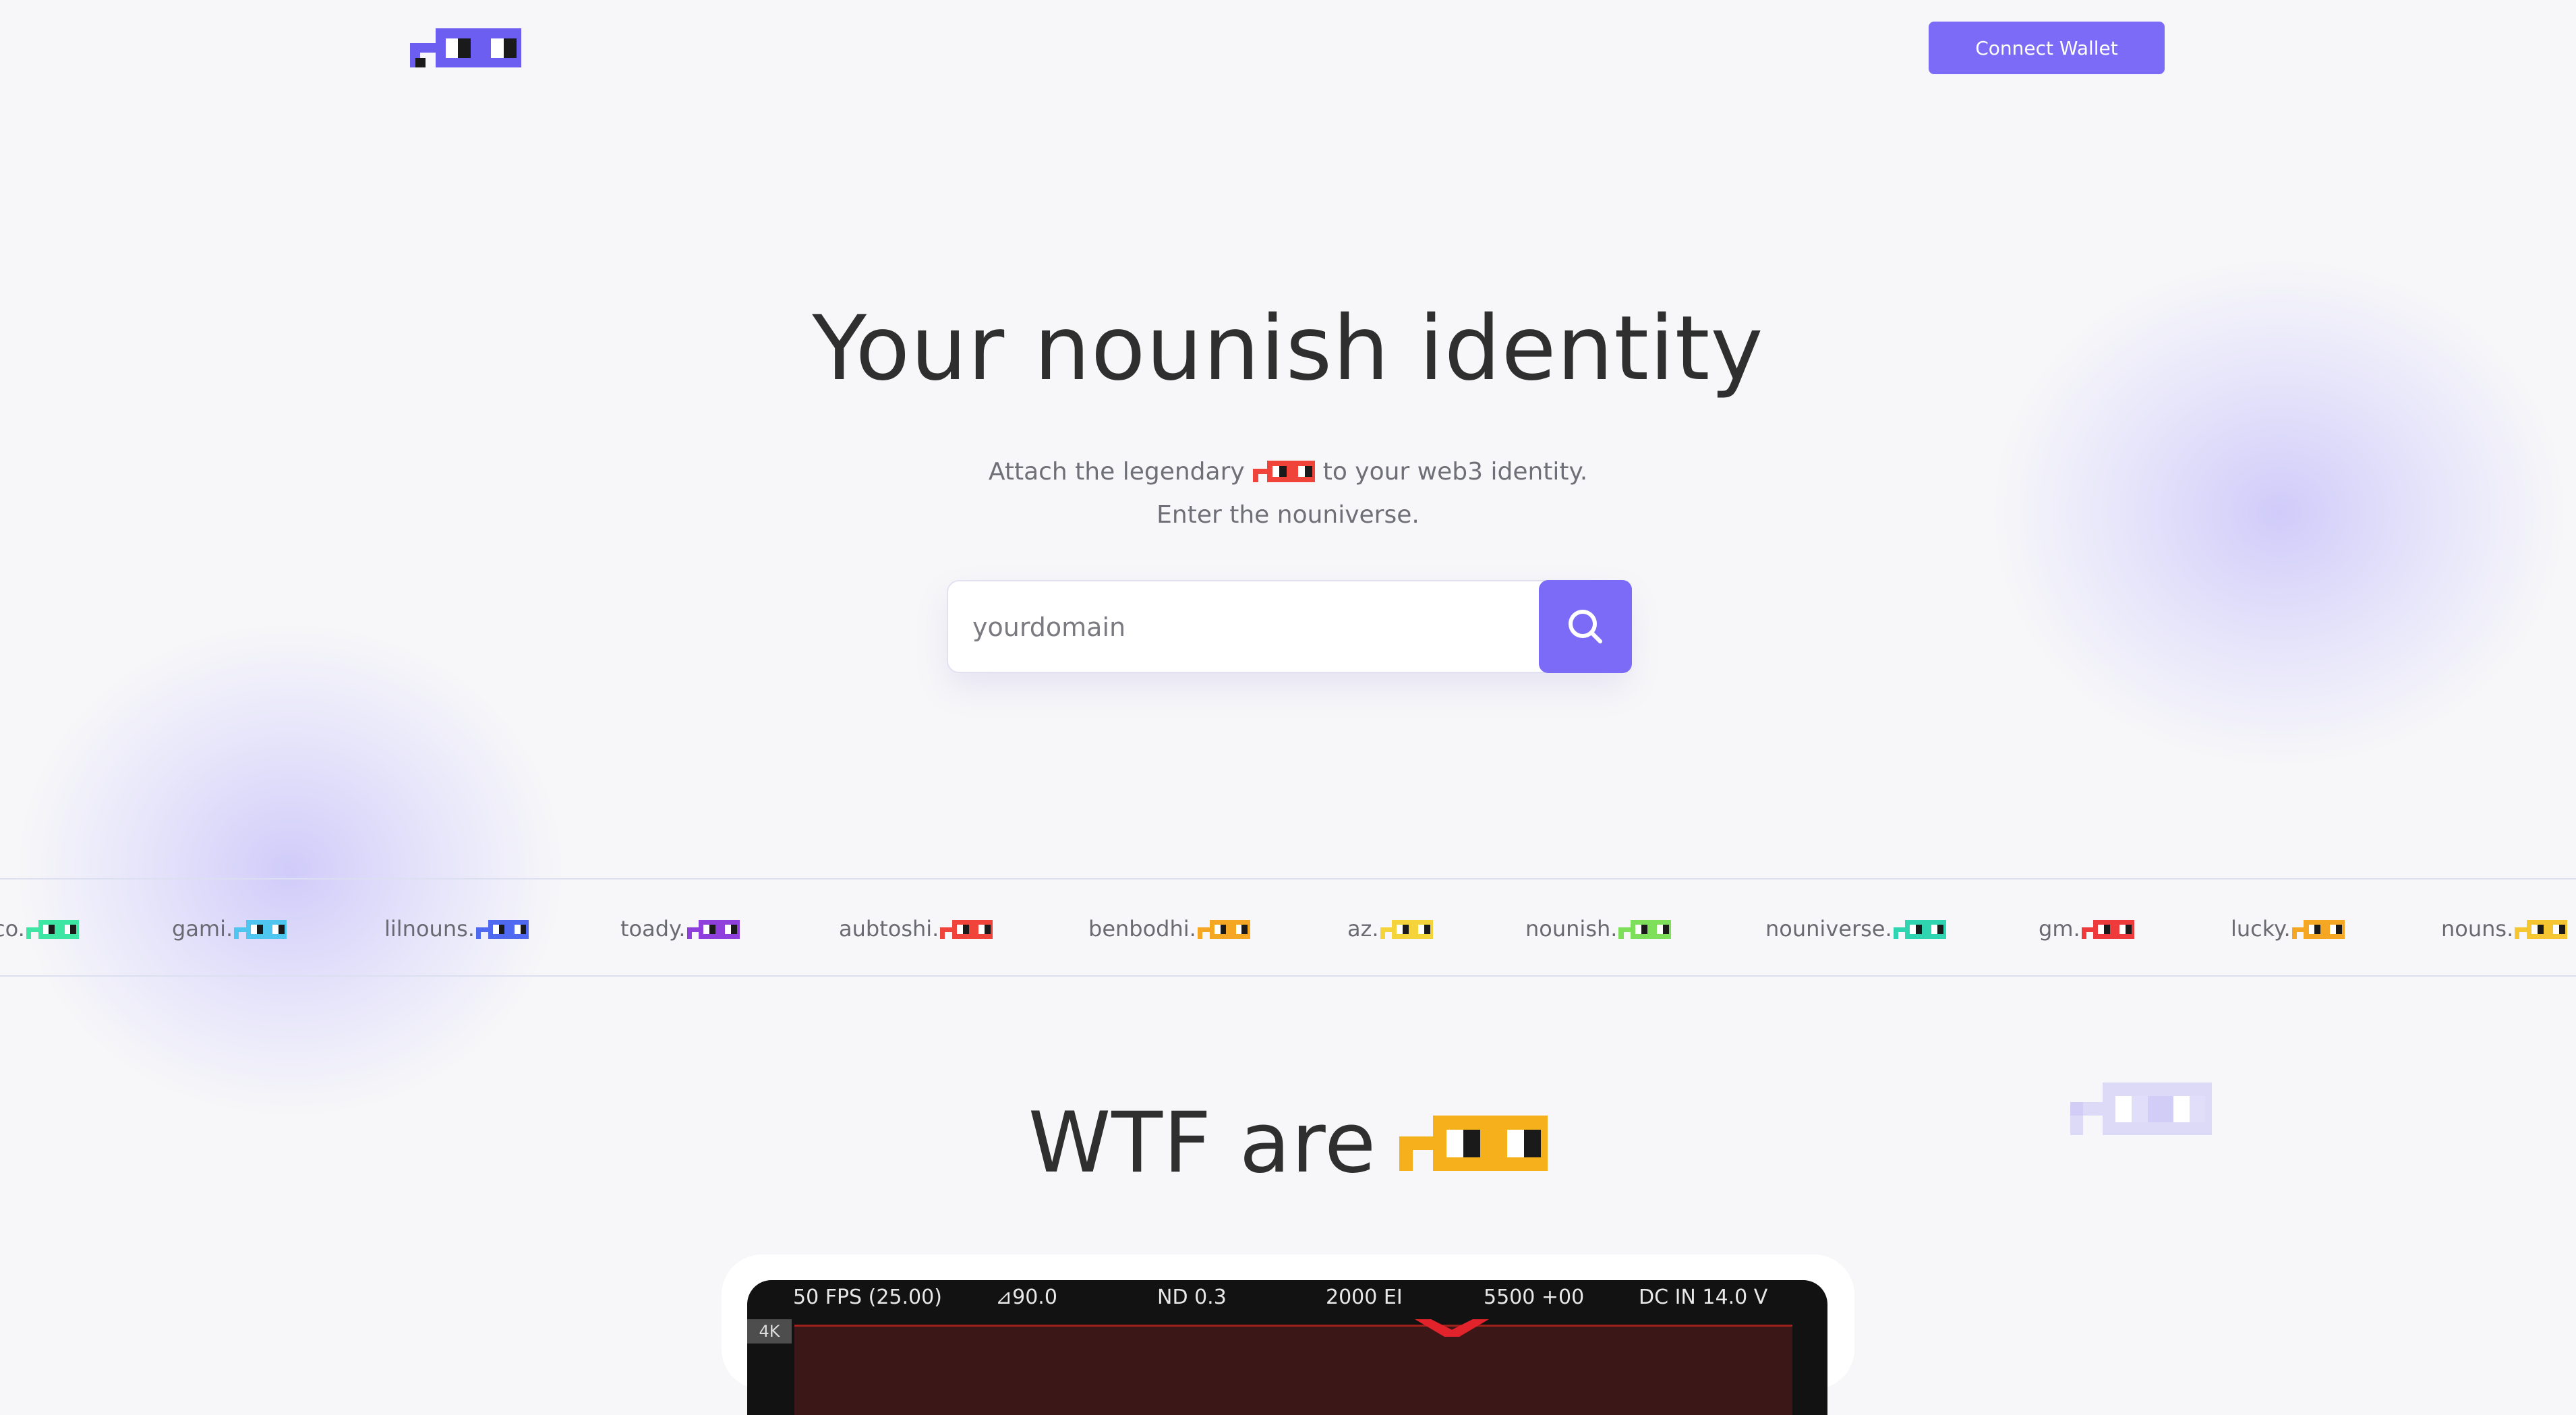 The height and width of the screenshot is (1415, 2576). I want to click on ticker-item: benbodhi., so click(1169, 929).